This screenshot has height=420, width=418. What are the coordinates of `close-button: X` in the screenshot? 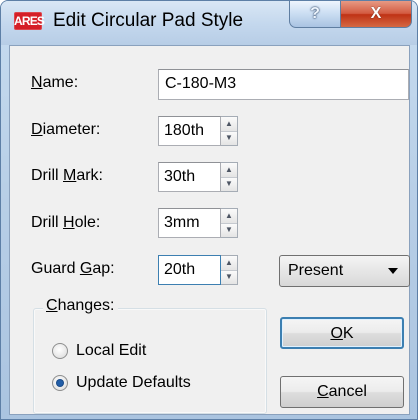 It's located at (376, 14).